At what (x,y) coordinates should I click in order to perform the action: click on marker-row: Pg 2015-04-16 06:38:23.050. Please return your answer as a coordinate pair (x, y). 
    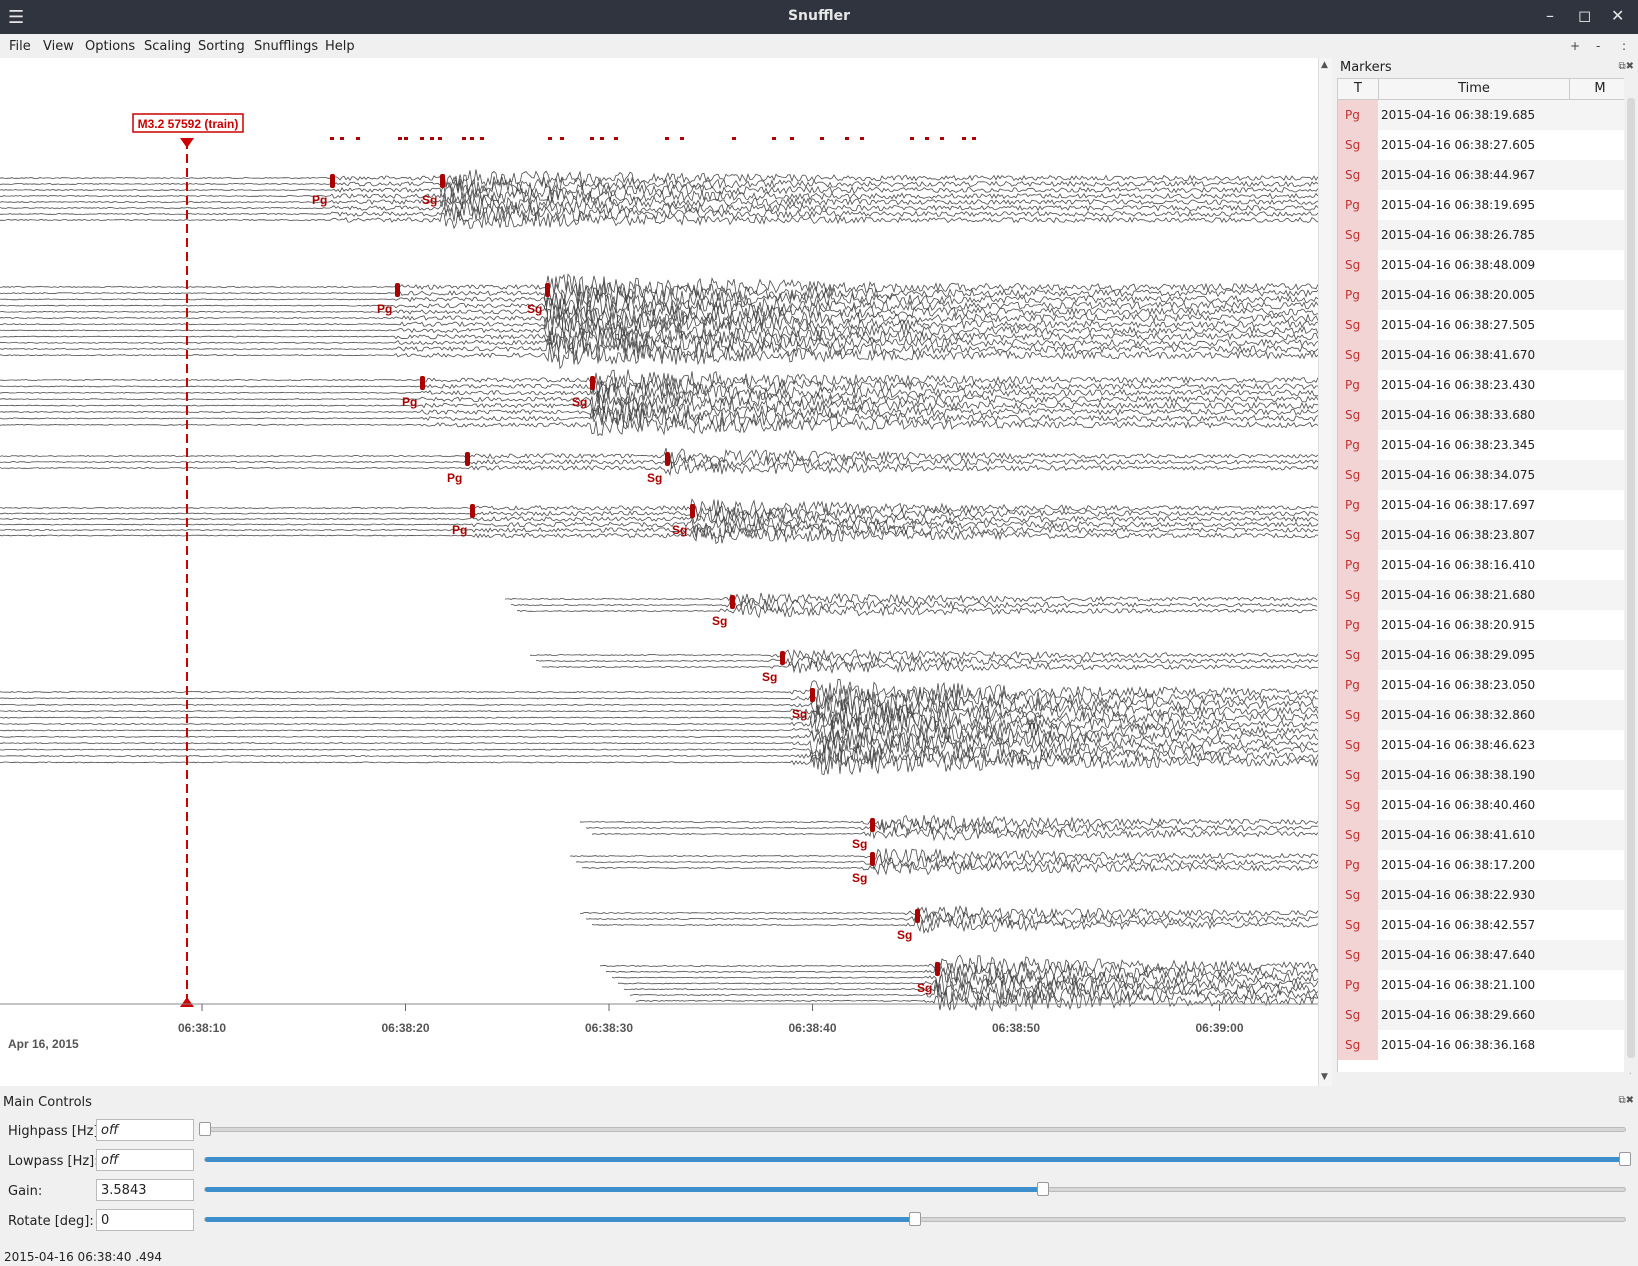
    Looking at the image, I should click on (1484, 685).